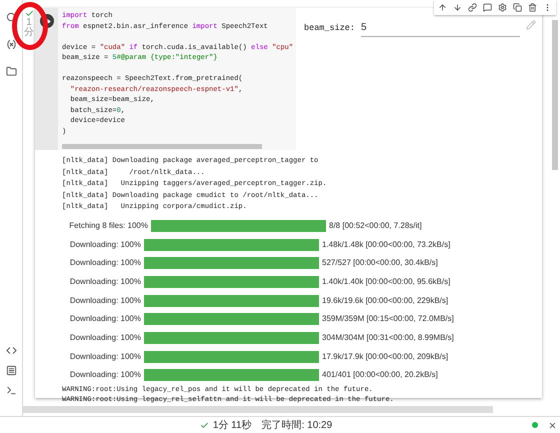 The height and width of the screenshot is (433, 560). Describe the element at coordinates (11, 17) in the screenshot. I see `search-icon` at that location.